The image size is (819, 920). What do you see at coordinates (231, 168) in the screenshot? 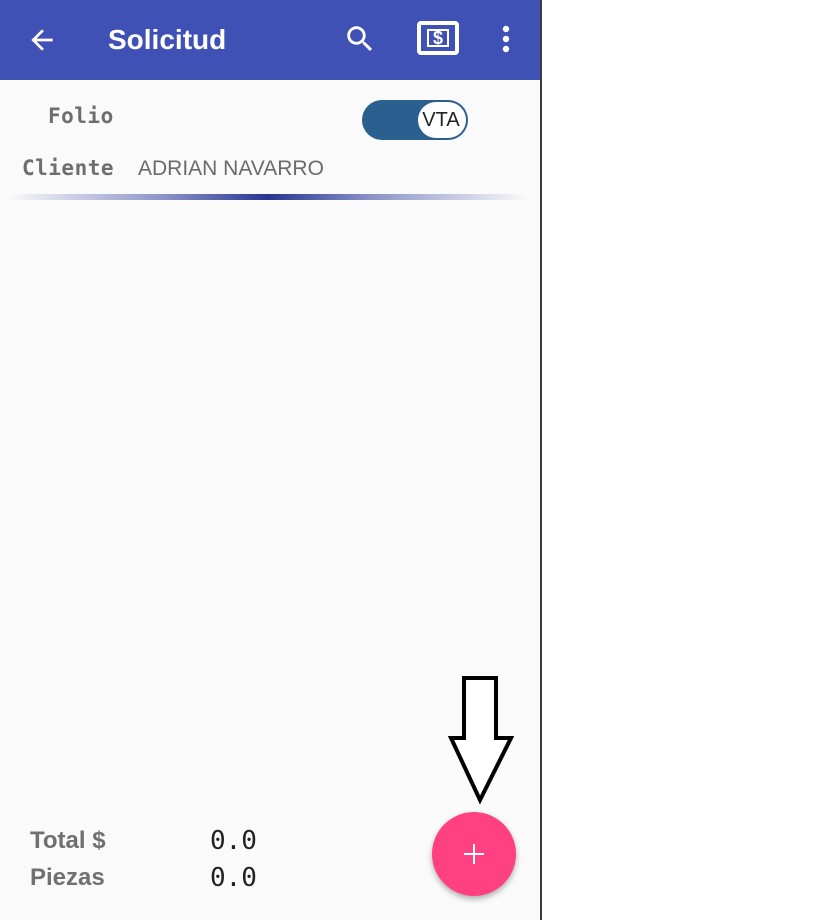
I see `cliente-value: ADRIAN NAVARRO` at bounding box center [231, 168].